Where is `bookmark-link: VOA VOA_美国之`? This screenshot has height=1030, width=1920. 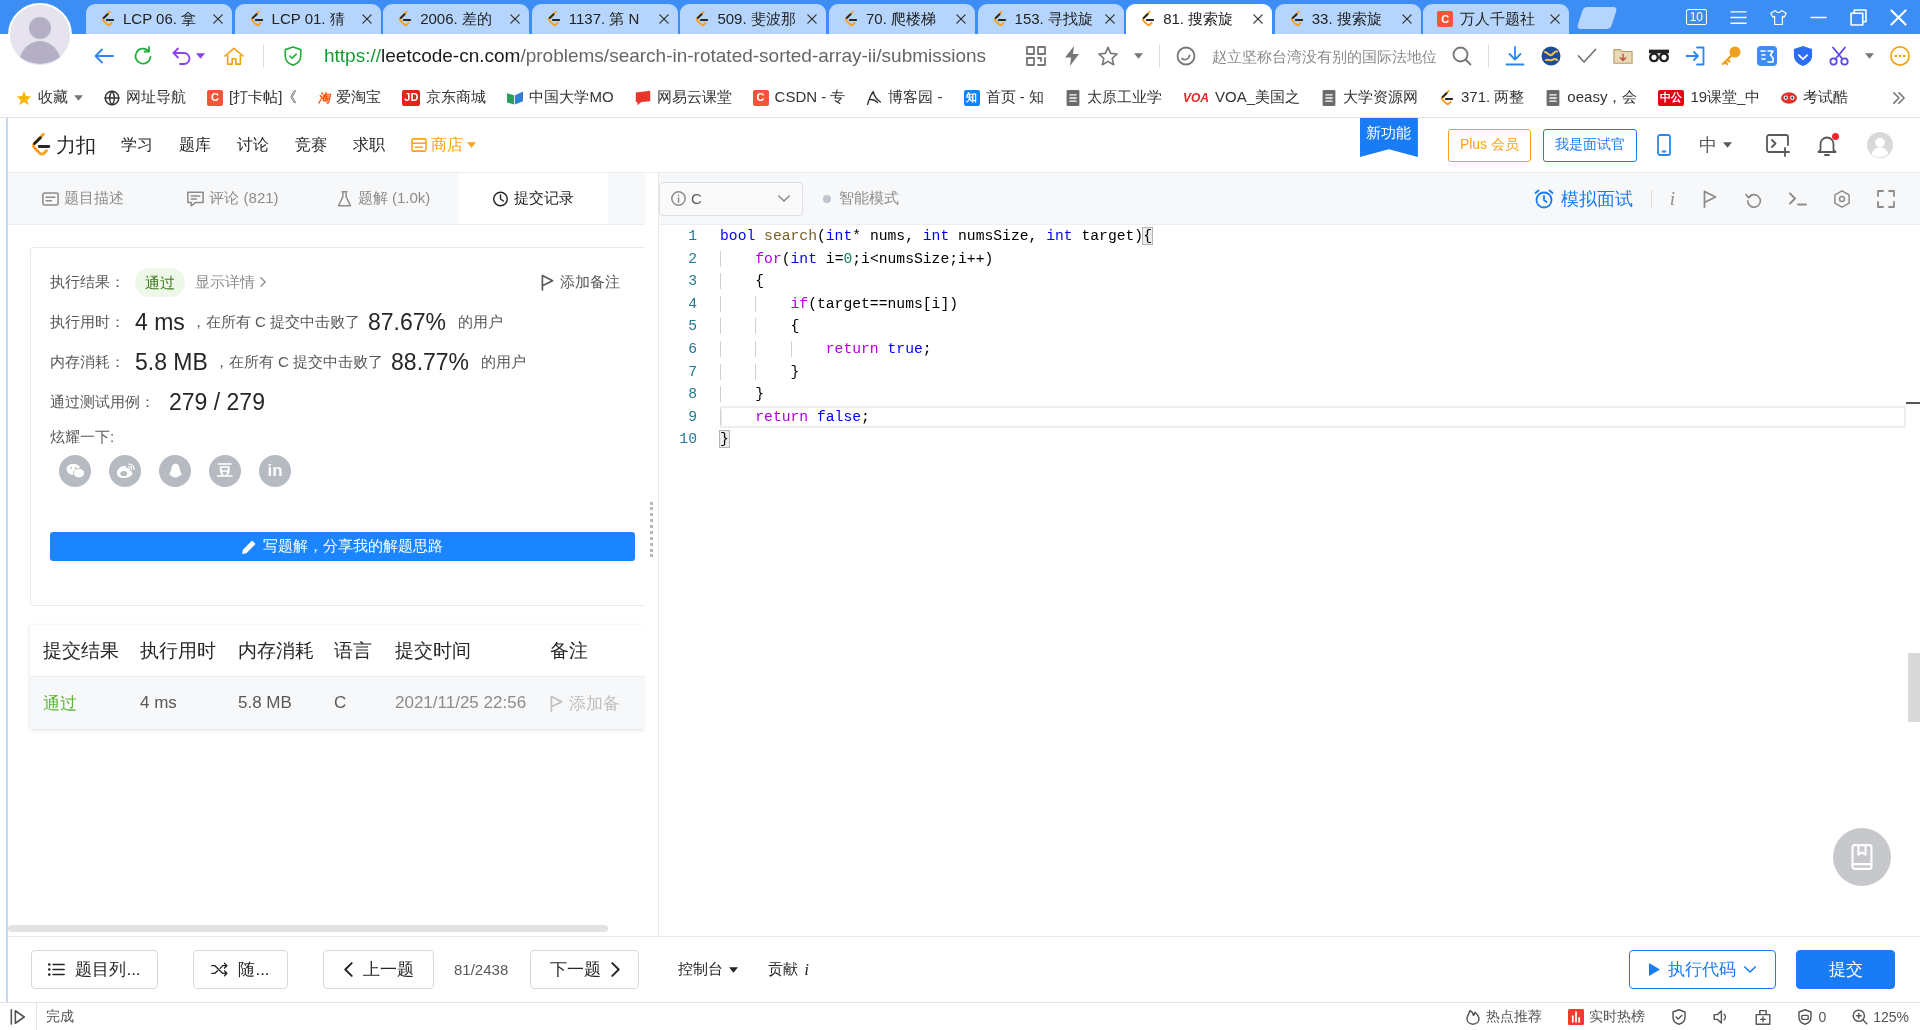
bookmark-link: VOA VOA_美国之 is located at coordinates (1241, 97).